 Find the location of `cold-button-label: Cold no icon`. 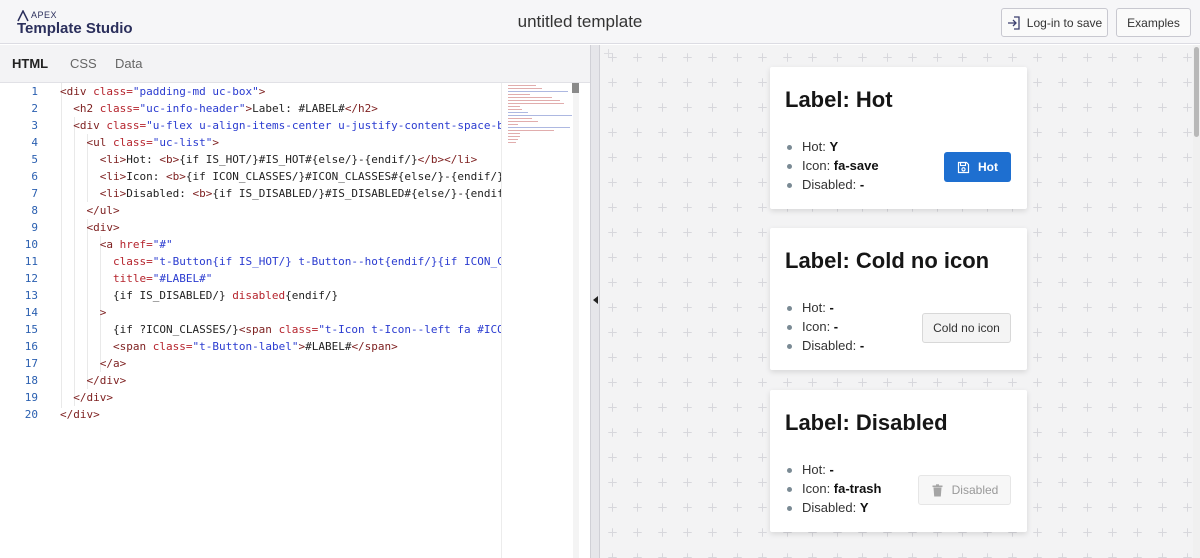

cold-button-label: Cold no icon is located at coordinates (966, 328).